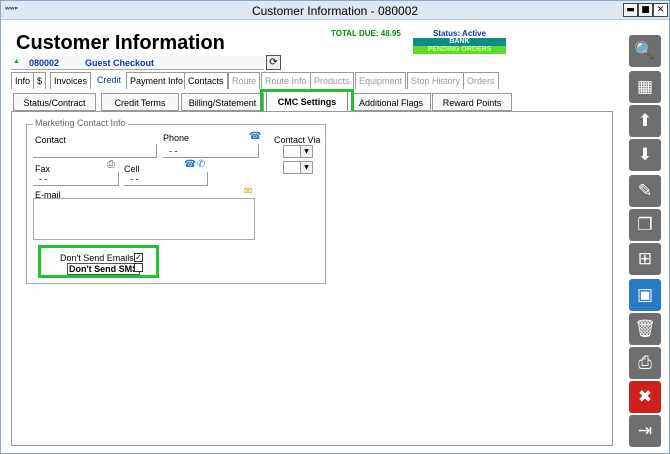  What do you see at coordinates (222, 102) in the screenshot?
I see `subtab-billing-statement: Billing/Statement` at bounding box center [222, 102].